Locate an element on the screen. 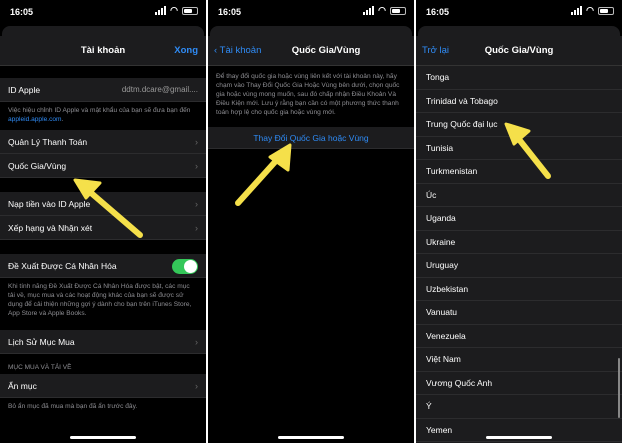 The image size is (622, 443). country-item: Uruguay is located at coordinates (519, 266).